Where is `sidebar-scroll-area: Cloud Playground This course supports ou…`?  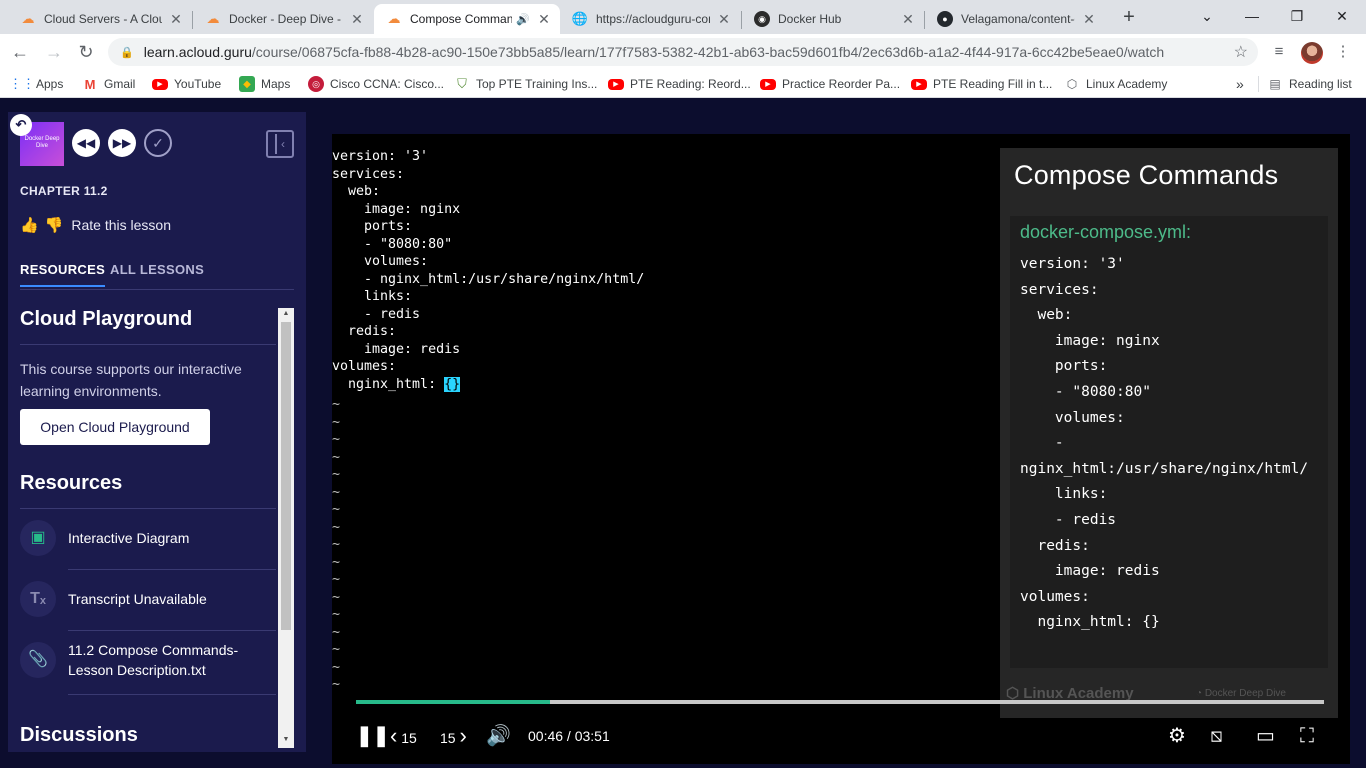
sidebar-scroll-area: Cloud Playground This course supports ou… is located at coordinates (157, 530).